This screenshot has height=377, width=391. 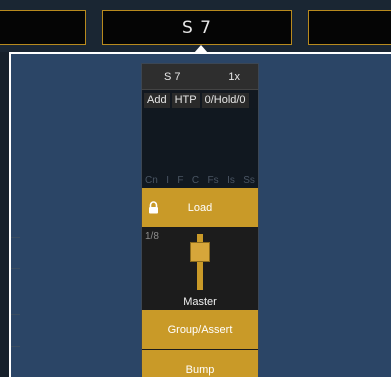 What do you see at coordinates (152, 236) in the screenshot?
I see `fader-level: 1/8` at bounding box center [152, 236].